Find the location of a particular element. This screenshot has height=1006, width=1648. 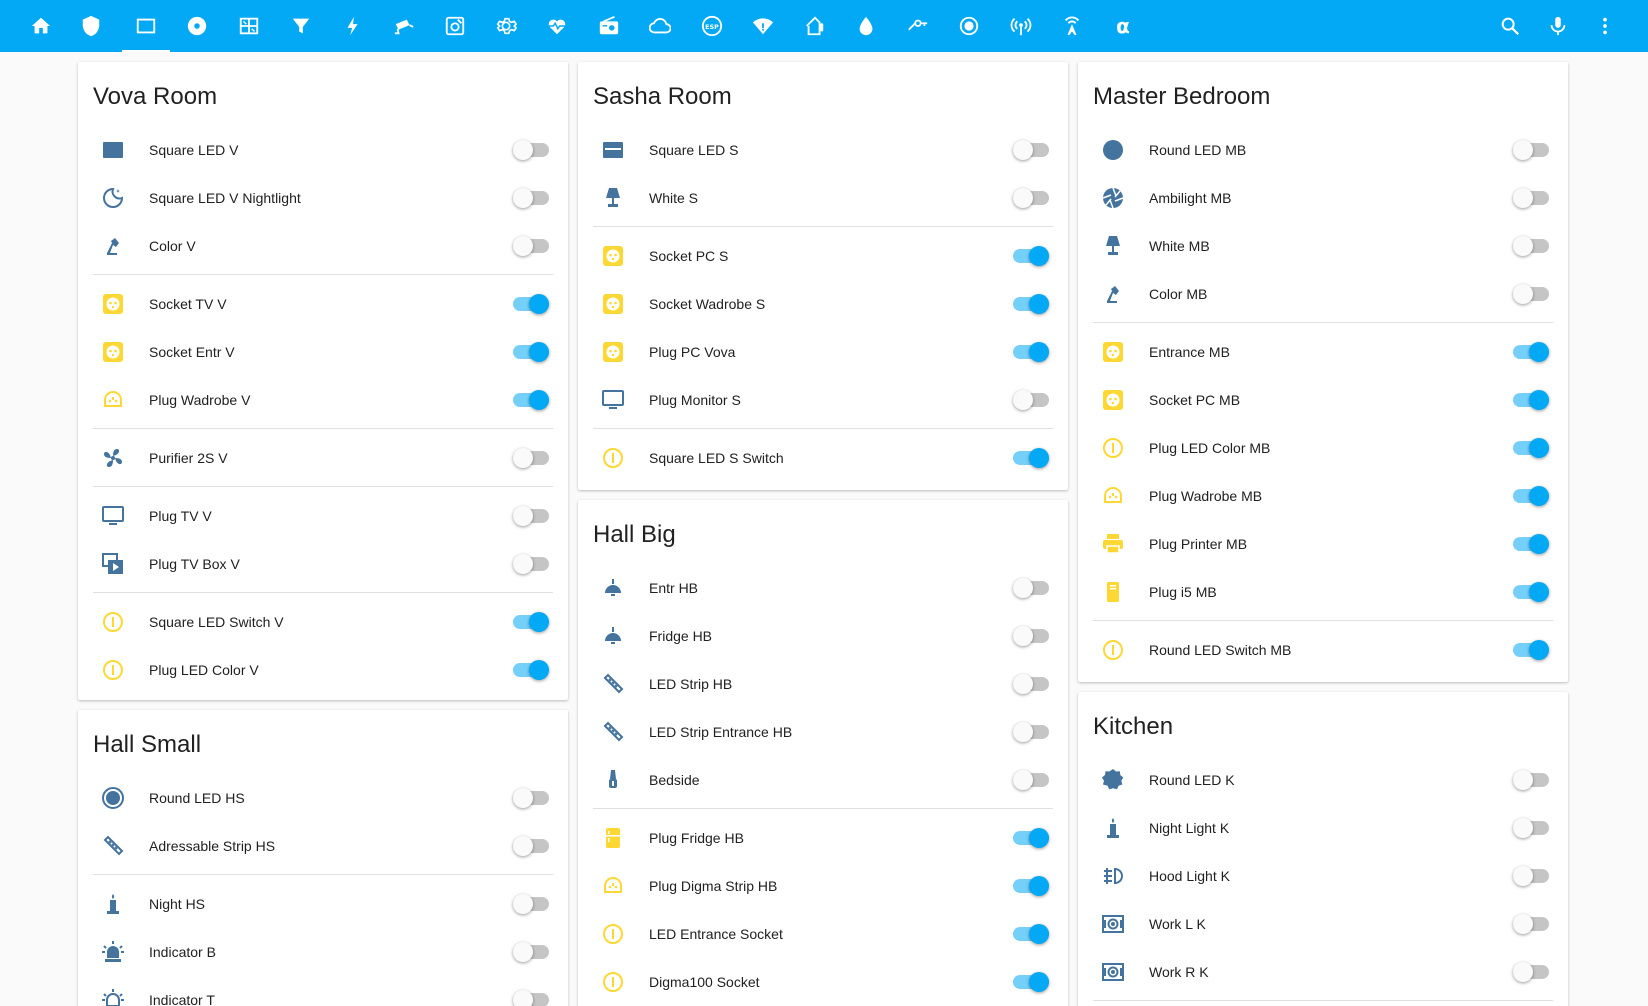

alpha-tab: α is located at coordinates (1123, 26).